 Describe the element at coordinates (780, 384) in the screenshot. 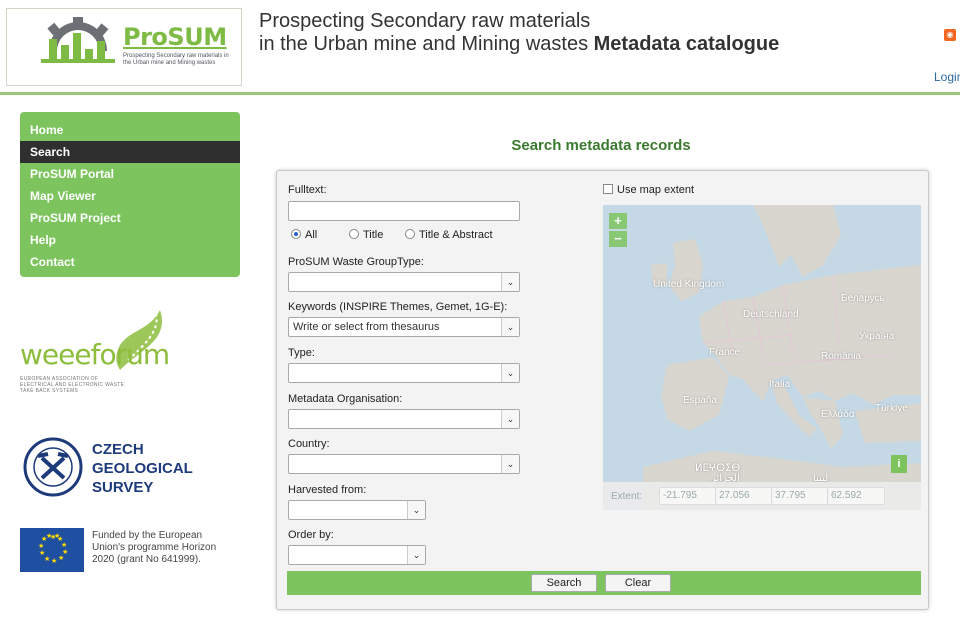

I see `map-label-italy: Italia` at that location.